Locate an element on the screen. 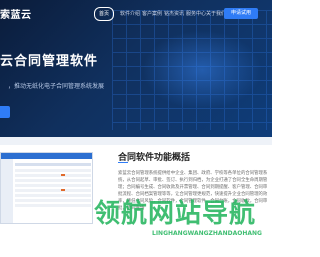  hero-title: 云合同管理软件 is located at coordinates (49, 61).